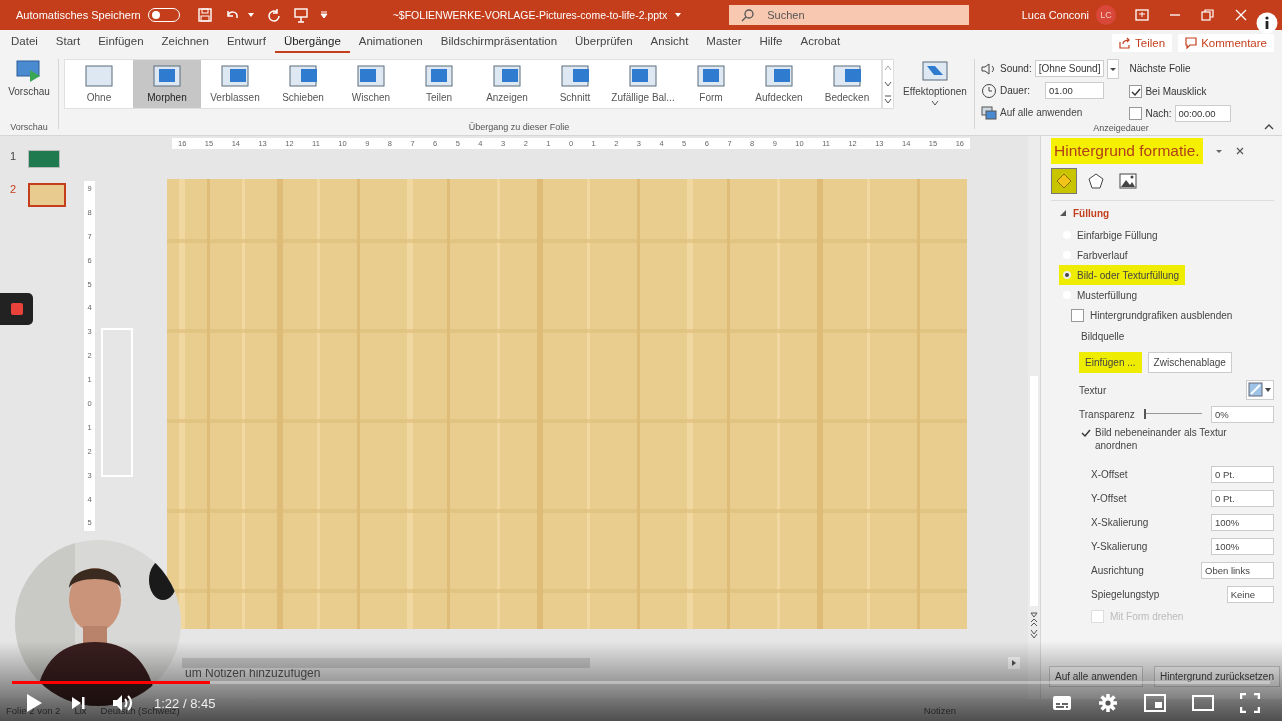 This screenshot has width=1282, height=721. I want to click on option-label: Musterfüllung, so click(1107, 295).